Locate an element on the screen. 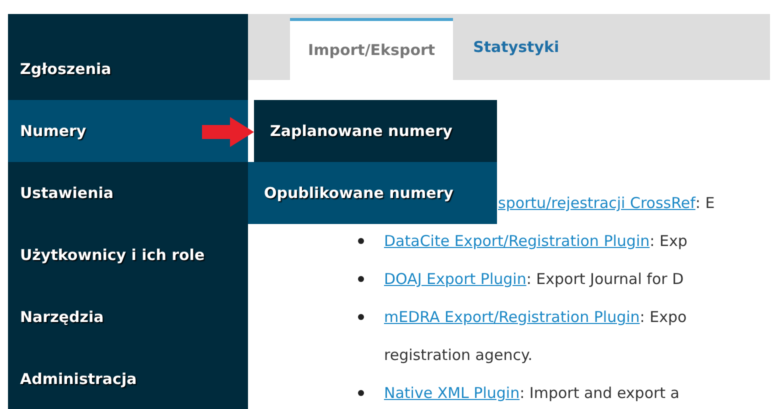  plugin-link: DataCite Export/Registration Plugin is located at coordinates (517, 241).